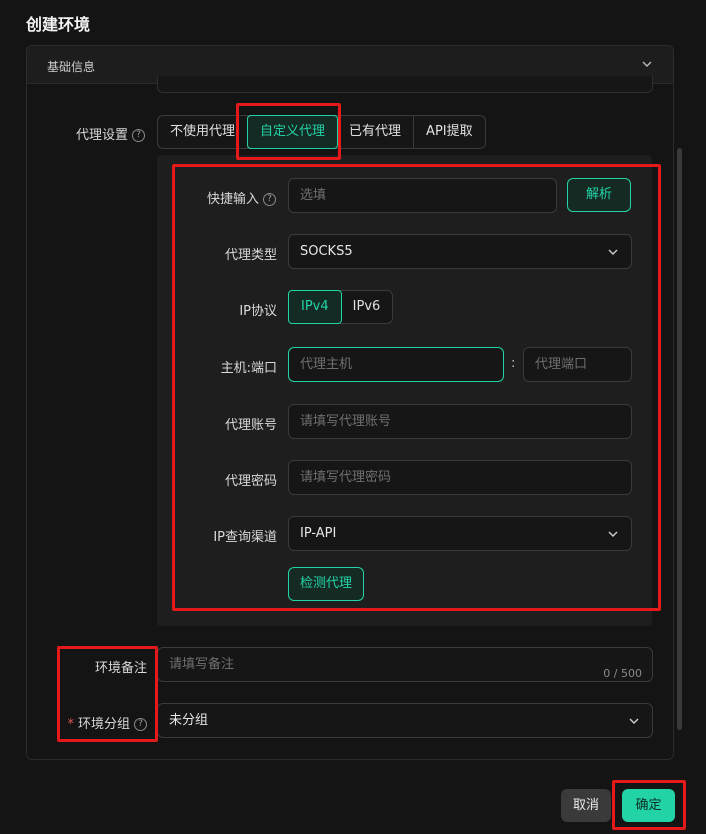 The image size is (706, 834). What do you see at coordinates (376, 132) in the screenshot?
I see `proxy-option-existing: 已有代理` at bounding box center [376, 132].